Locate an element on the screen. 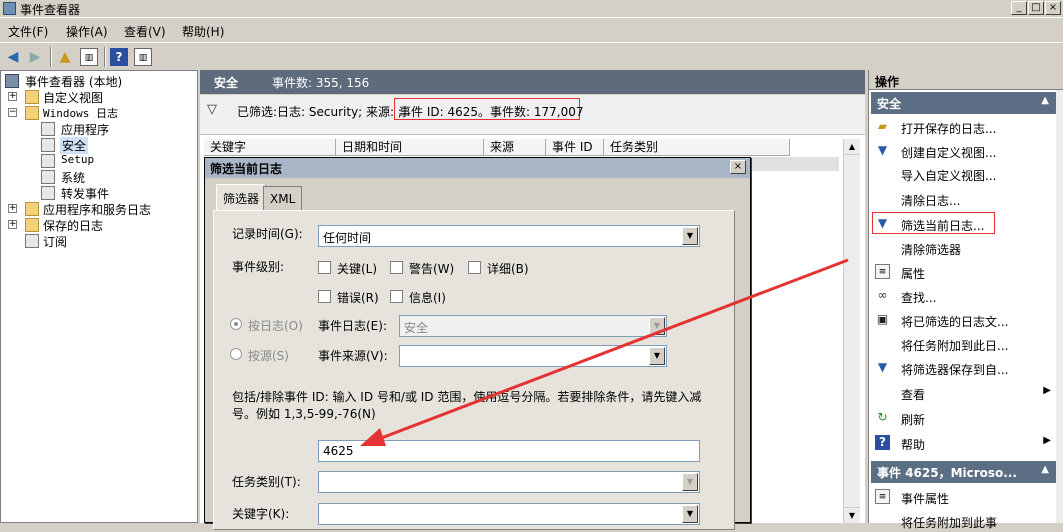  action-attach-task-to-event: 将任务附加到此事 is located at coordinates (965, 521).